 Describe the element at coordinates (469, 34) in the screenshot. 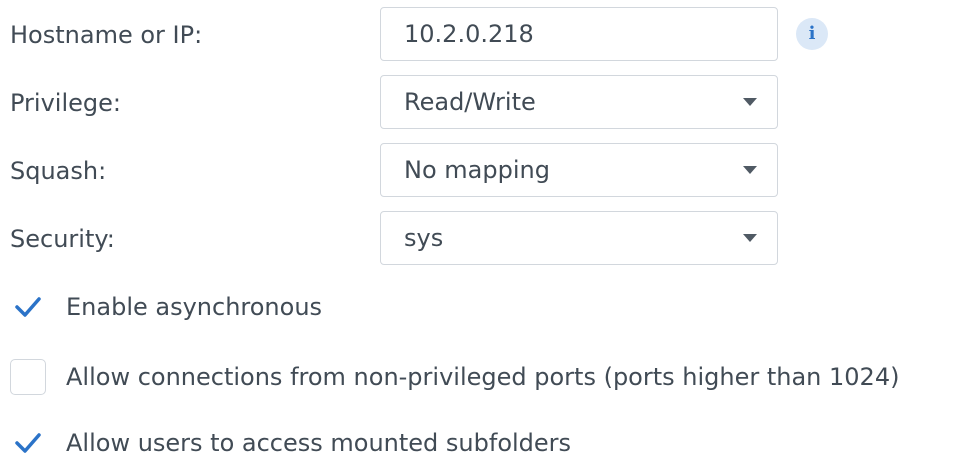

I see `hostname-value: 10.2.0.218` at that location.